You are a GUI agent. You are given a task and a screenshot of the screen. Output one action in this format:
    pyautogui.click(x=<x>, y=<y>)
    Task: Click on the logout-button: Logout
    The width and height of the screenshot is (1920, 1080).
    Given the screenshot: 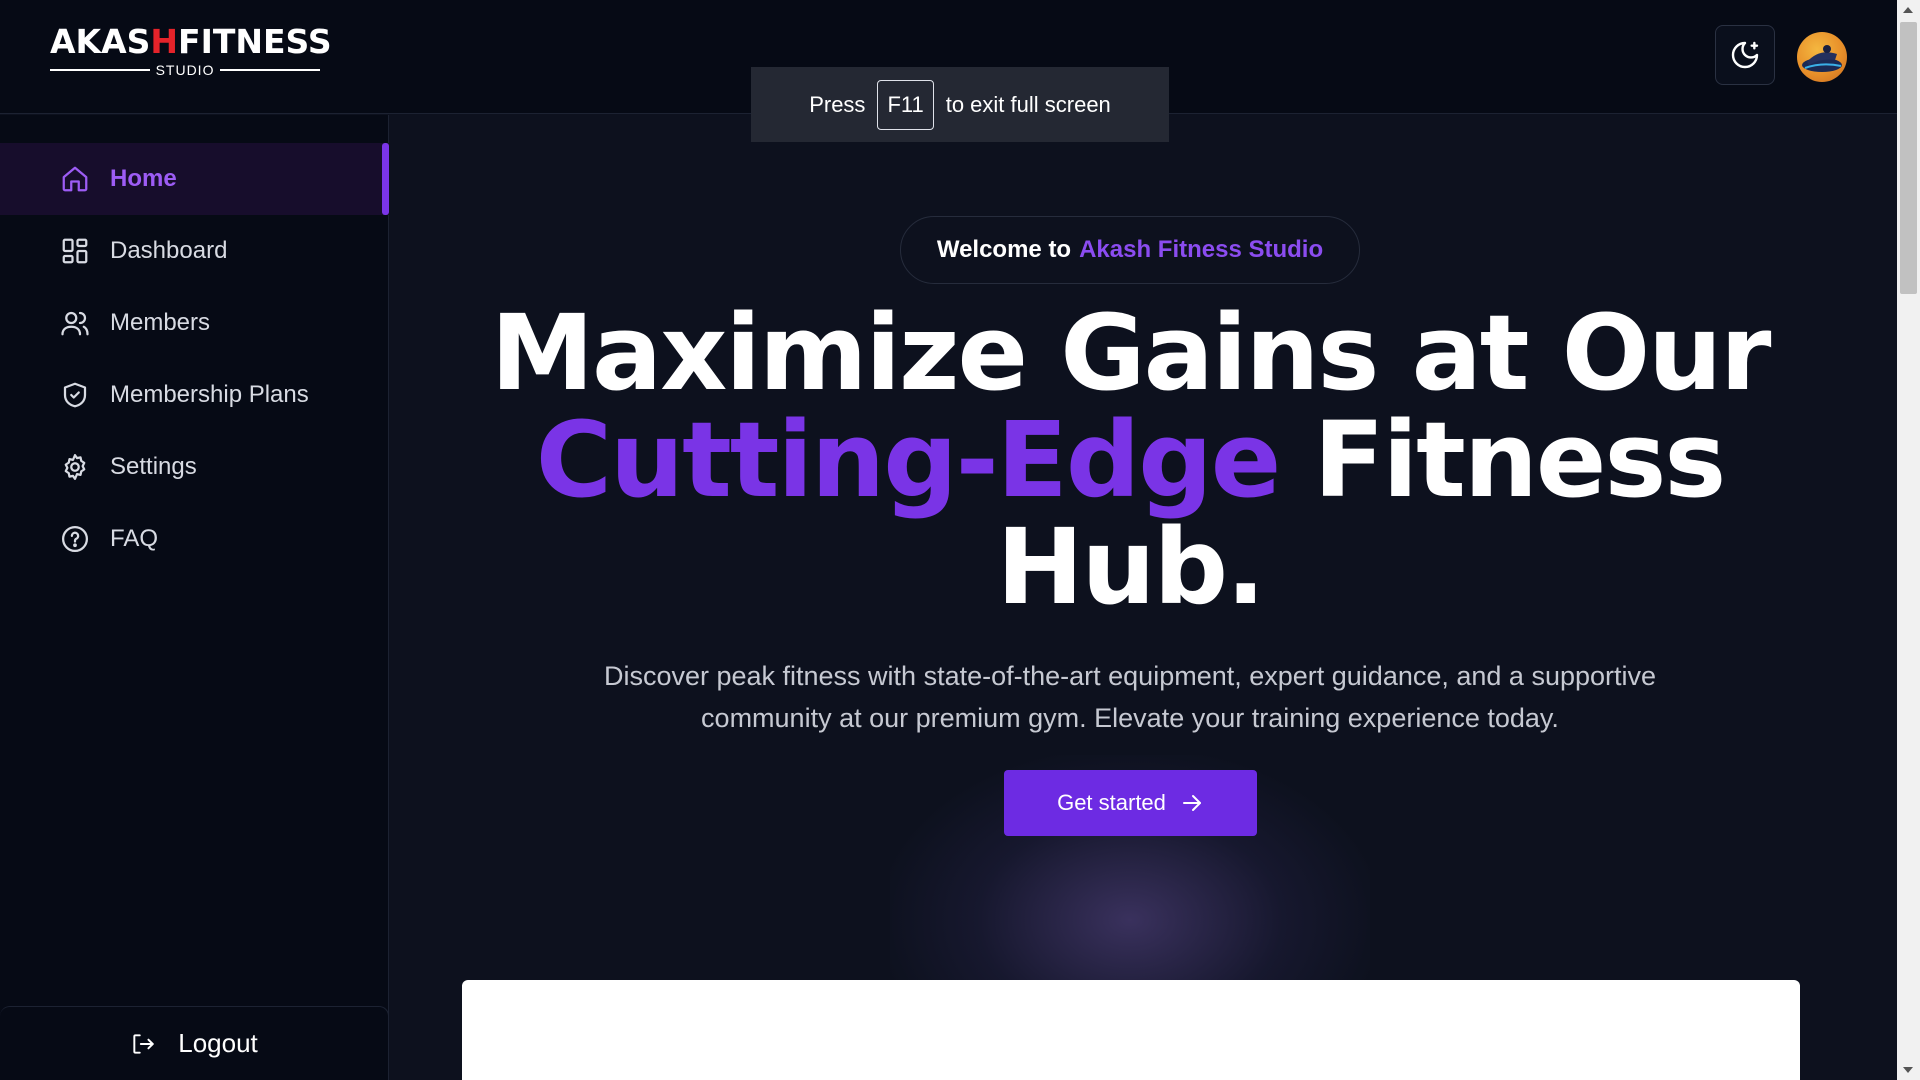 What is the action you would take?
    pyautogui.click(x=194, y=1043)
    